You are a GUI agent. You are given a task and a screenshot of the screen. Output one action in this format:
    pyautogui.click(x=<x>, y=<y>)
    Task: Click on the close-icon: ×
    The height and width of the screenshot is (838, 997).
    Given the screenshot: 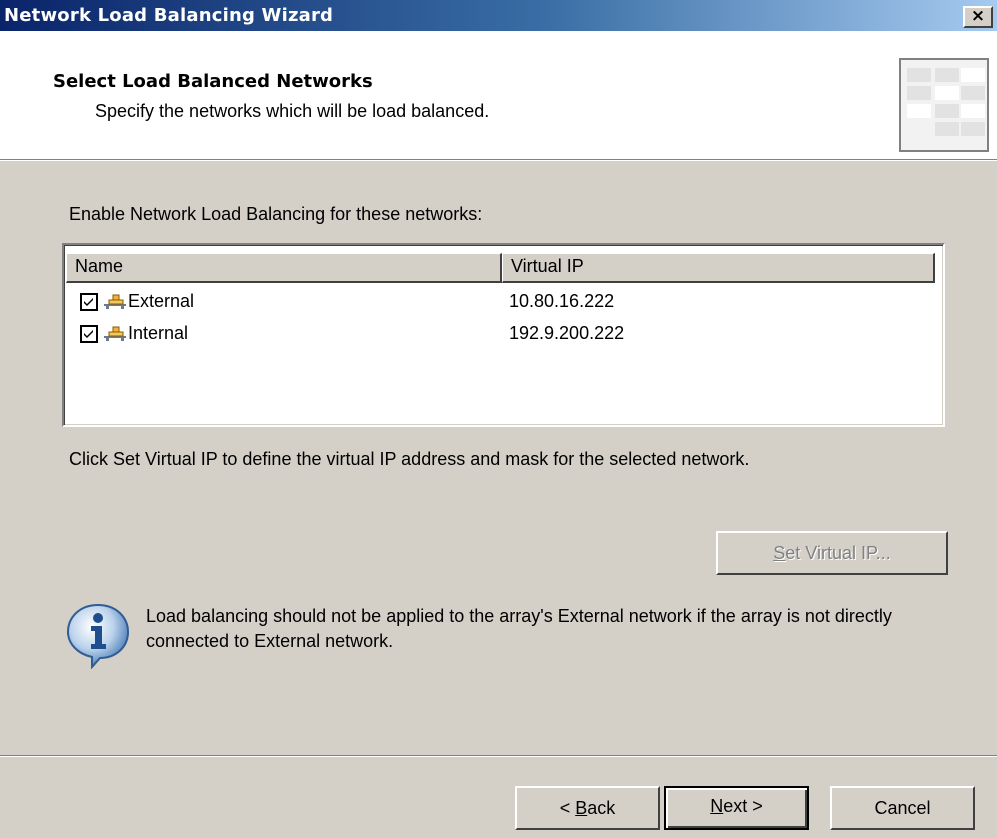 What is the action you would take?
    pyautogui.click(x=978, y=16)
    